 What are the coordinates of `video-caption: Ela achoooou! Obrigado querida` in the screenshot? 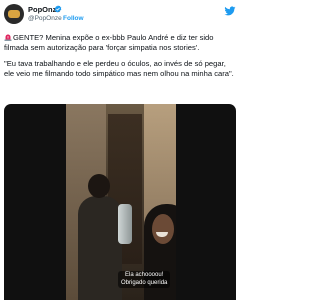 It's located at (144, 279).